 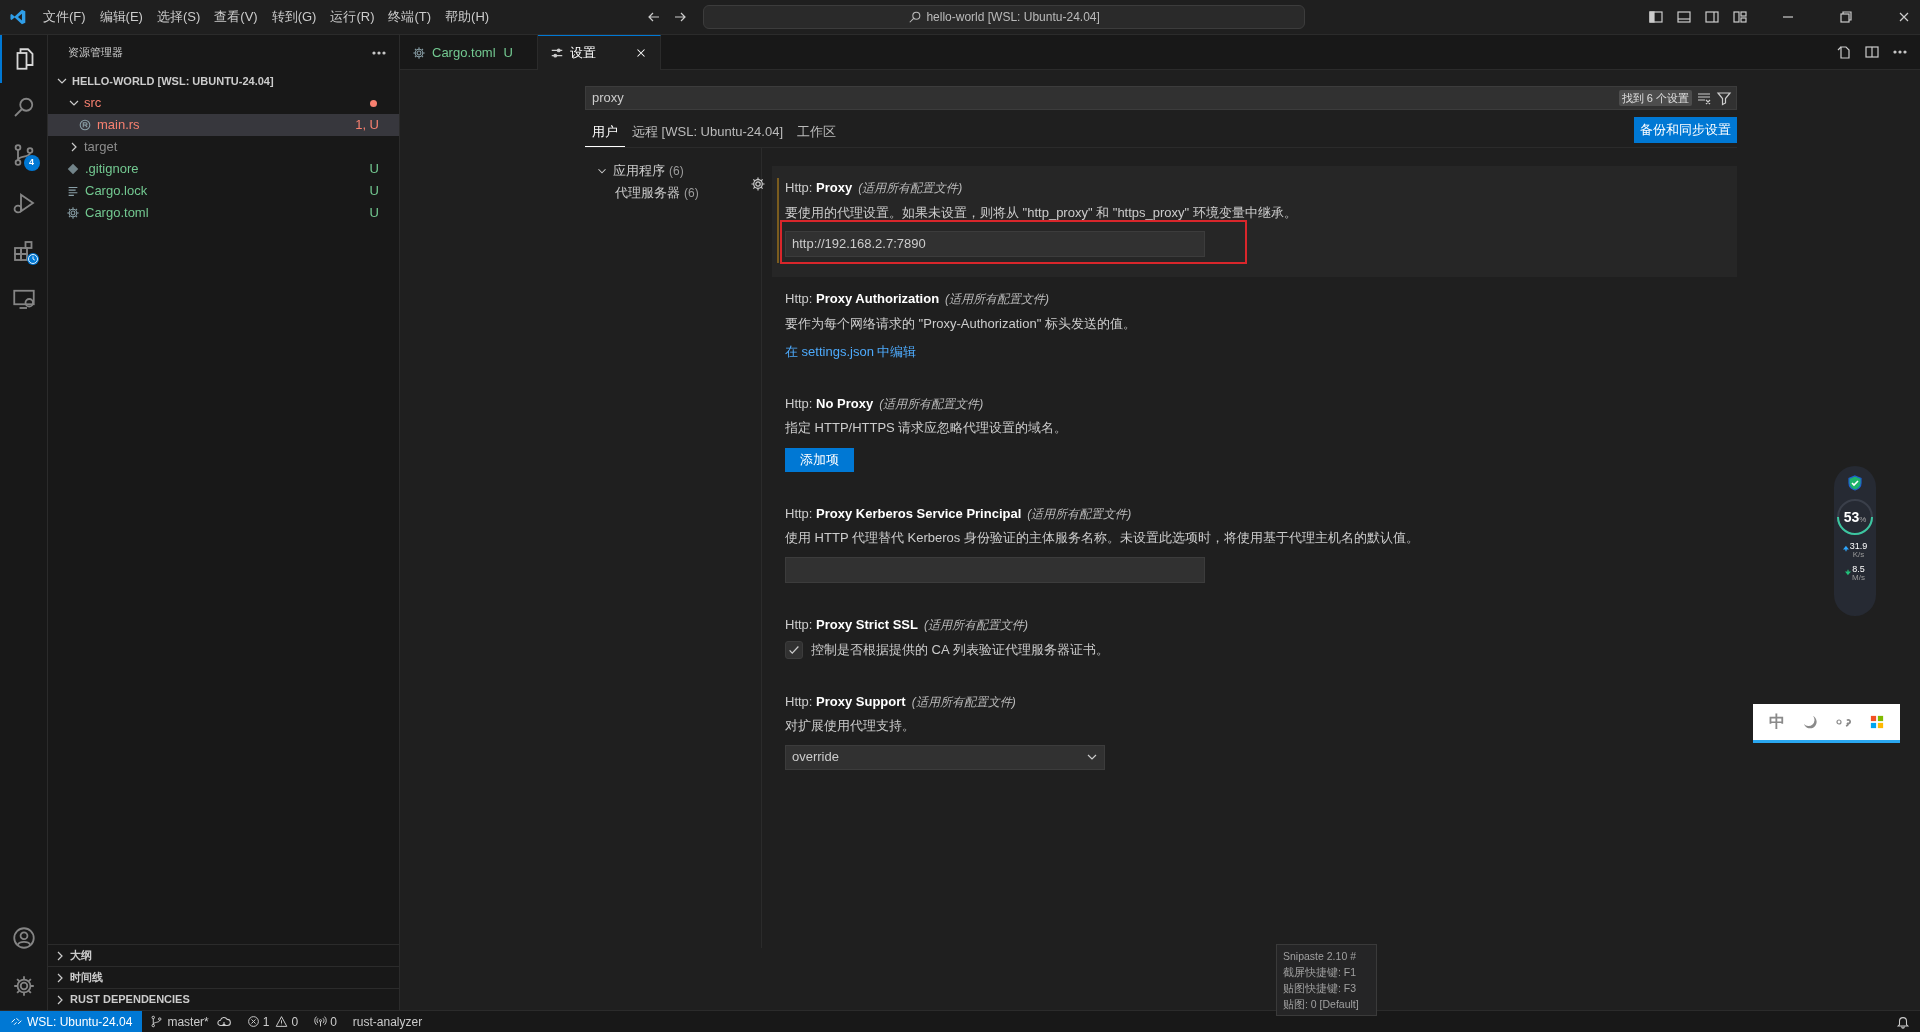 What do you see at coordinates (1858, 546) in the screenshot?
I see `upload-speed: 31.9` at bounding box center [1858, 546].